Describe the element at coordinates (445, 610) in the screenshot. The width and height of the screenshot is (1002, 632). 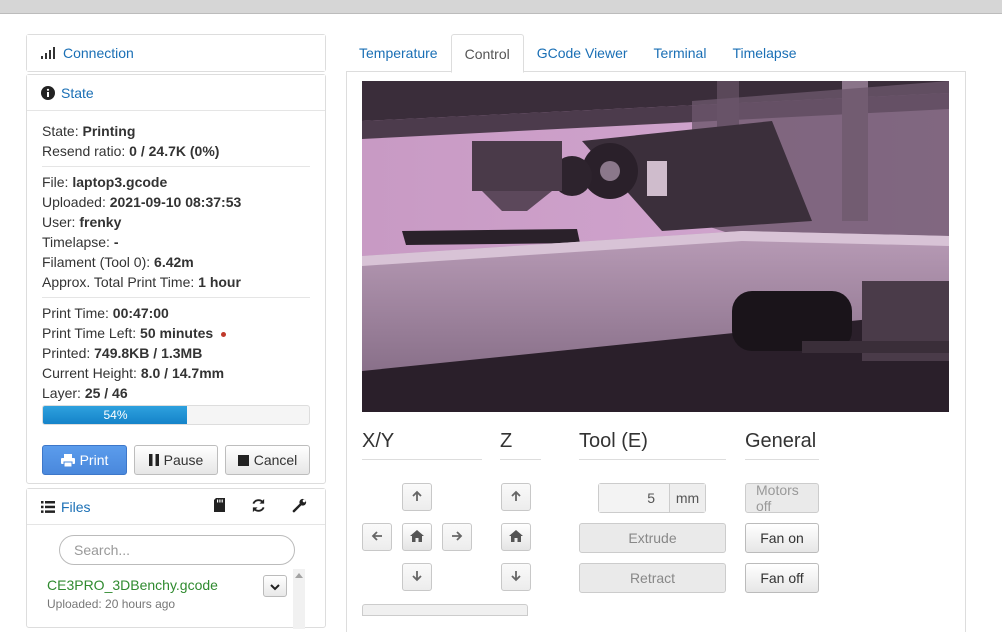
I see `jog-distance-buttons` at that location.